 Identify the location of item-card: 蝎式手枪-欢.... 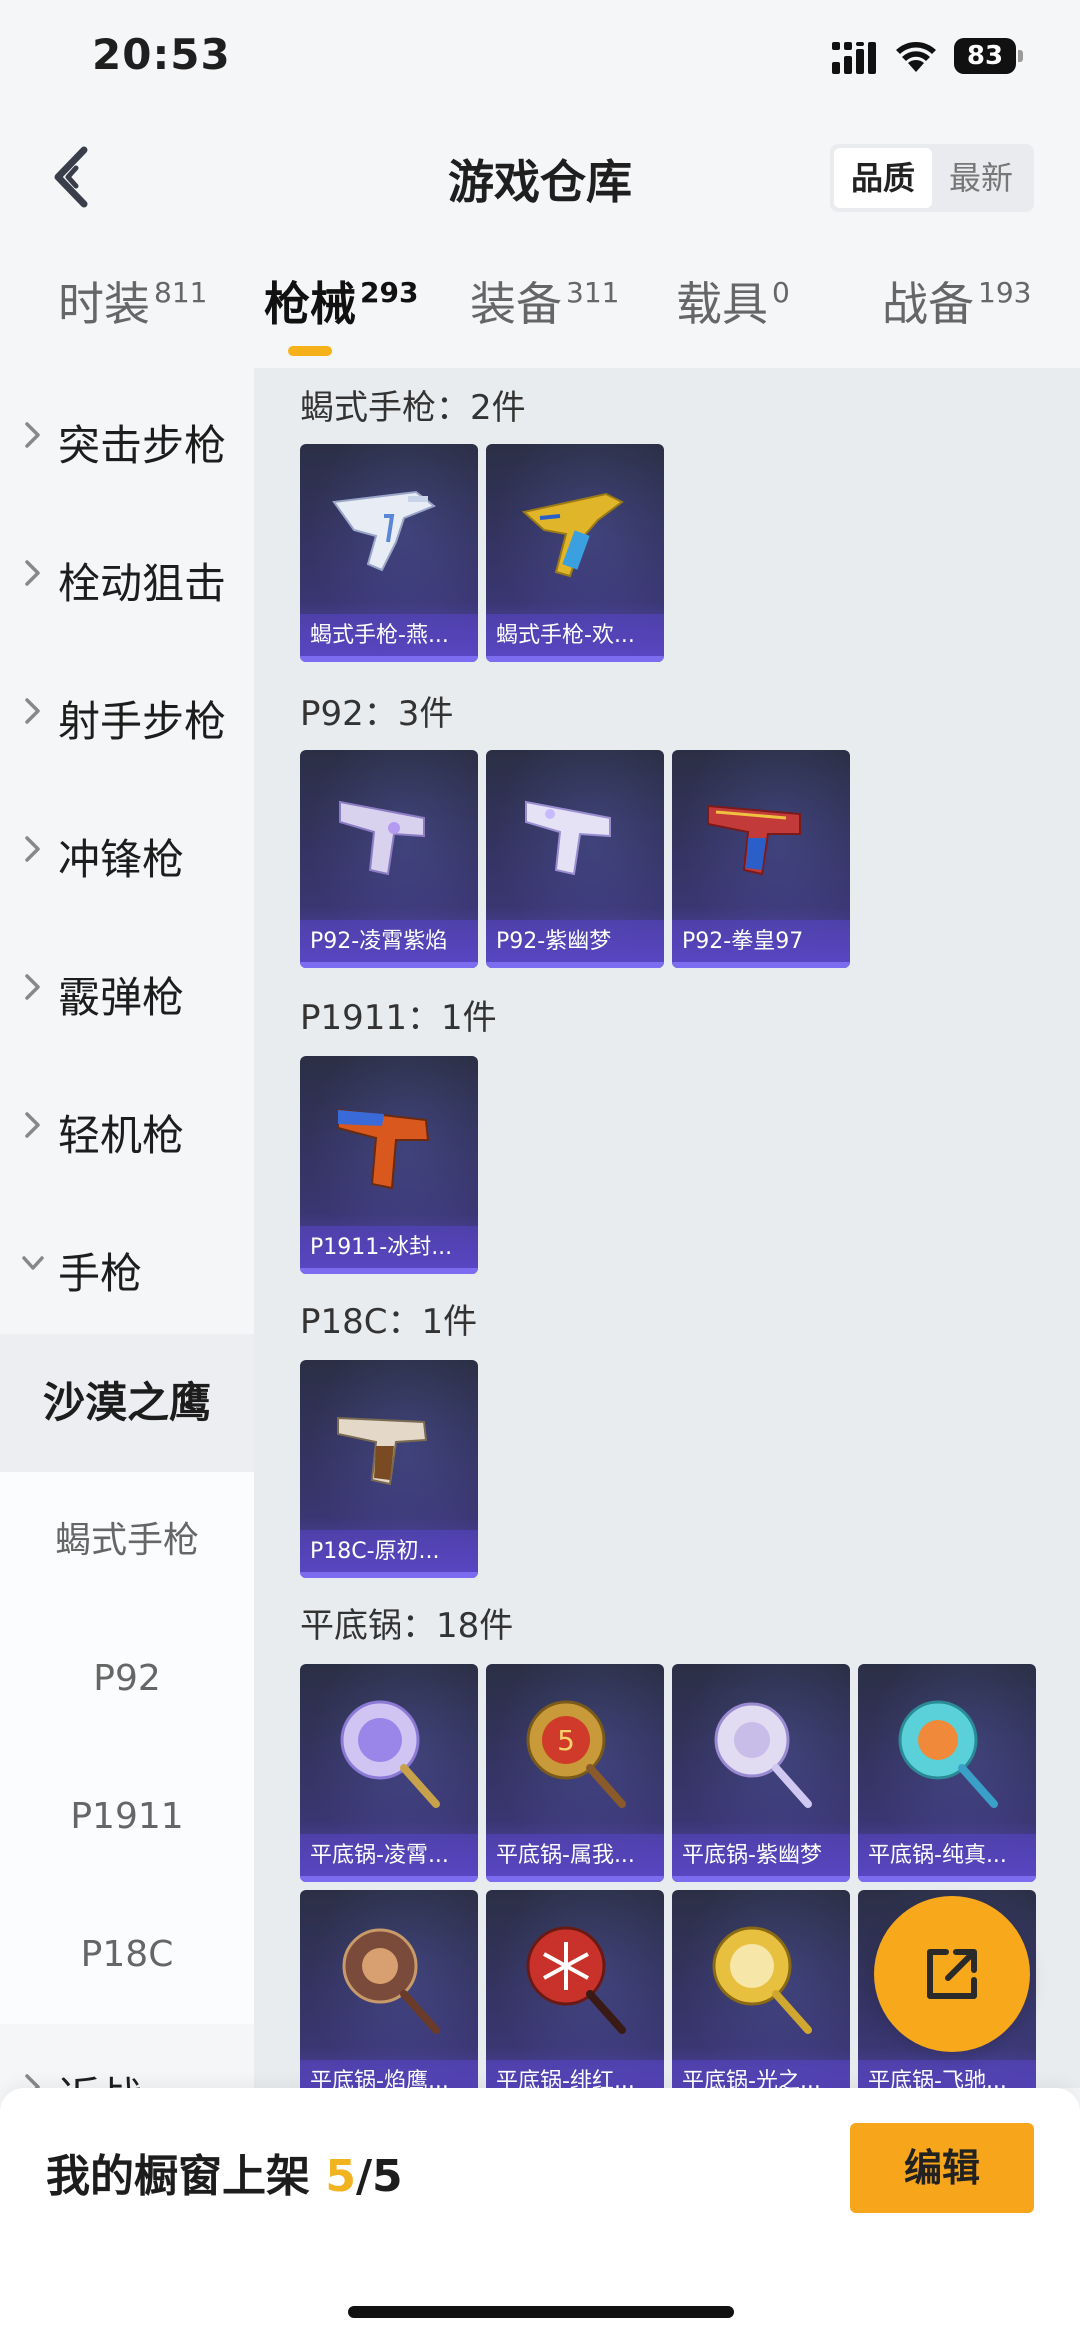
(575, 553).